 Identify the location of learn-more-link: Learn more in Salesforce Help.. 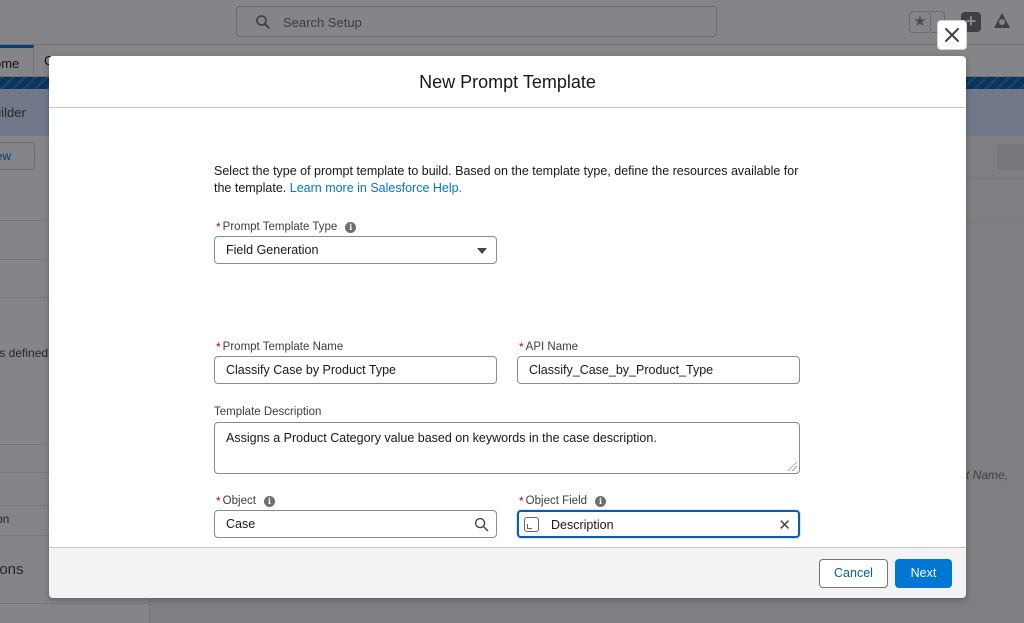
(376, 188).